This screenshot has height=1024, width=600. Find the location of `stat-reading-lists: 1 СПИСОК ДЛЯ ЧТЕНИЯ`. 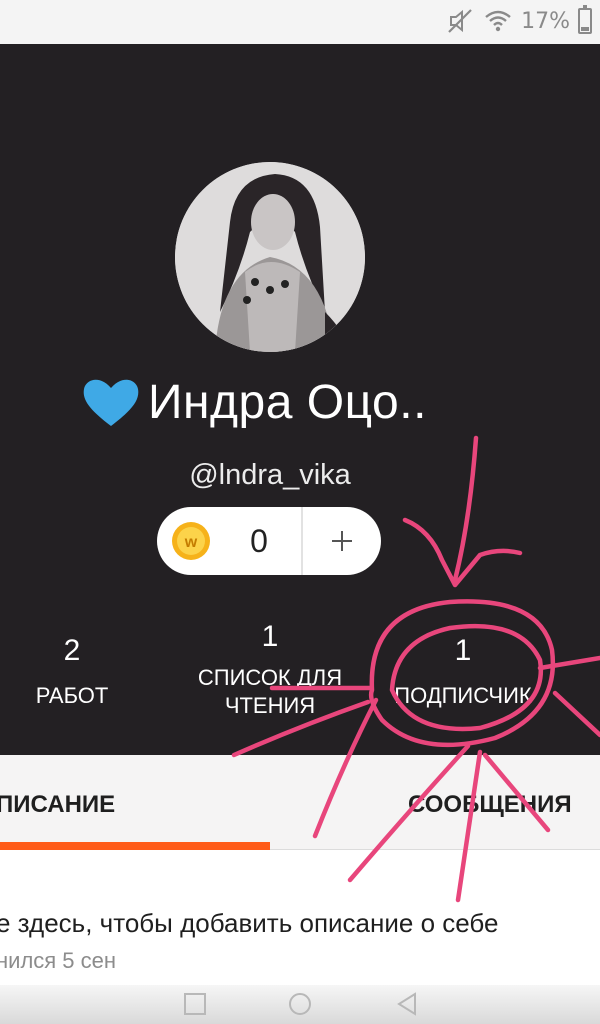

stat-reading-lists: 1 СПИСОК ДЛЯ ЧТЕНИЯ is located at coordinates (270, 670).